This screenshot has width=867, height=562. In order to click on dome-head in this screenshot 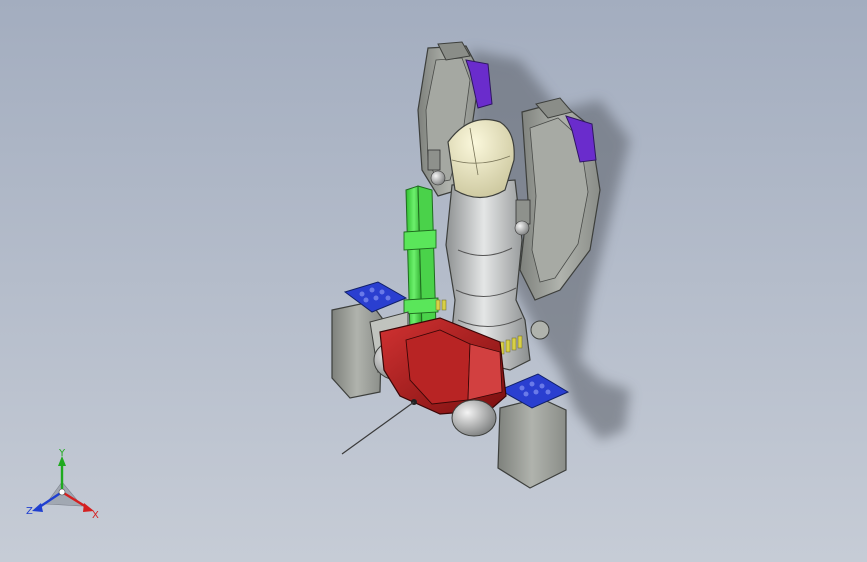, I will do `click(481, 158)`.